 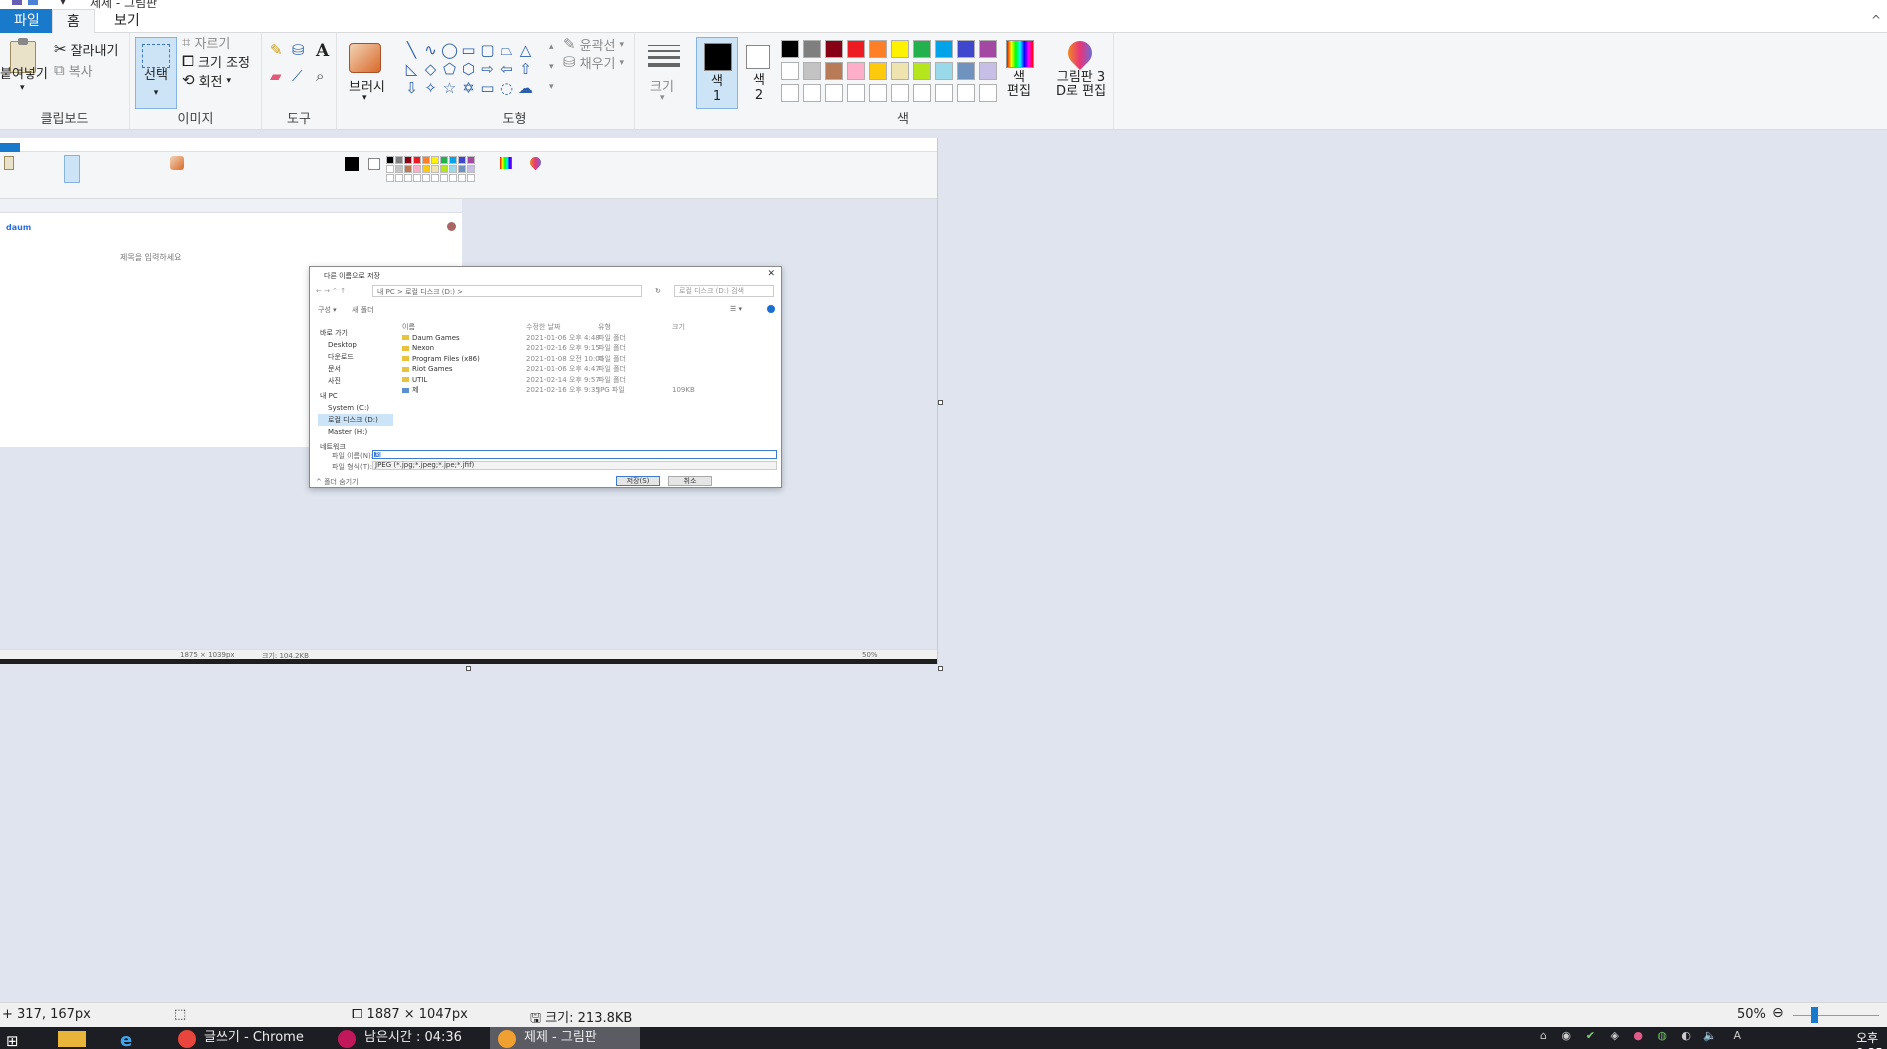 What do you see at coordinates (24, 72) in the screenshot?
I see `paste-button: 붙여넣기` at bounding box center [24, 72].